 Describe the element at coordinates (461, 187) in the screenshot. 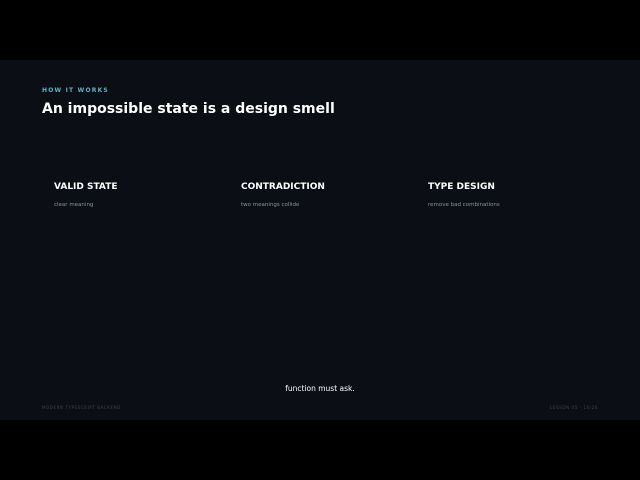

I see `column-heading: TYPE DESIGN` at that location.